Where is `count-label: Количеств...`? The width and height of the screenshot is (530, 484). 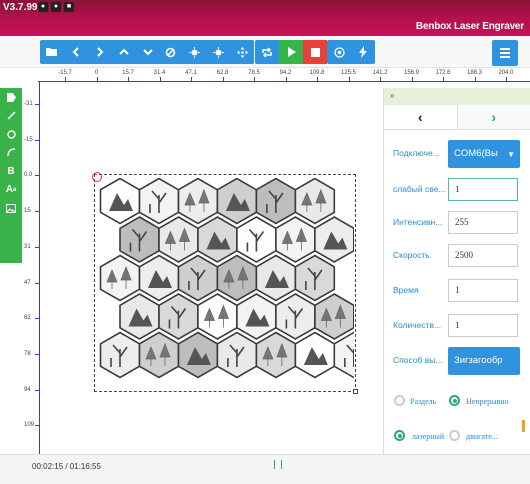 count-label: Количеств... is located at coordinates (417, 325).